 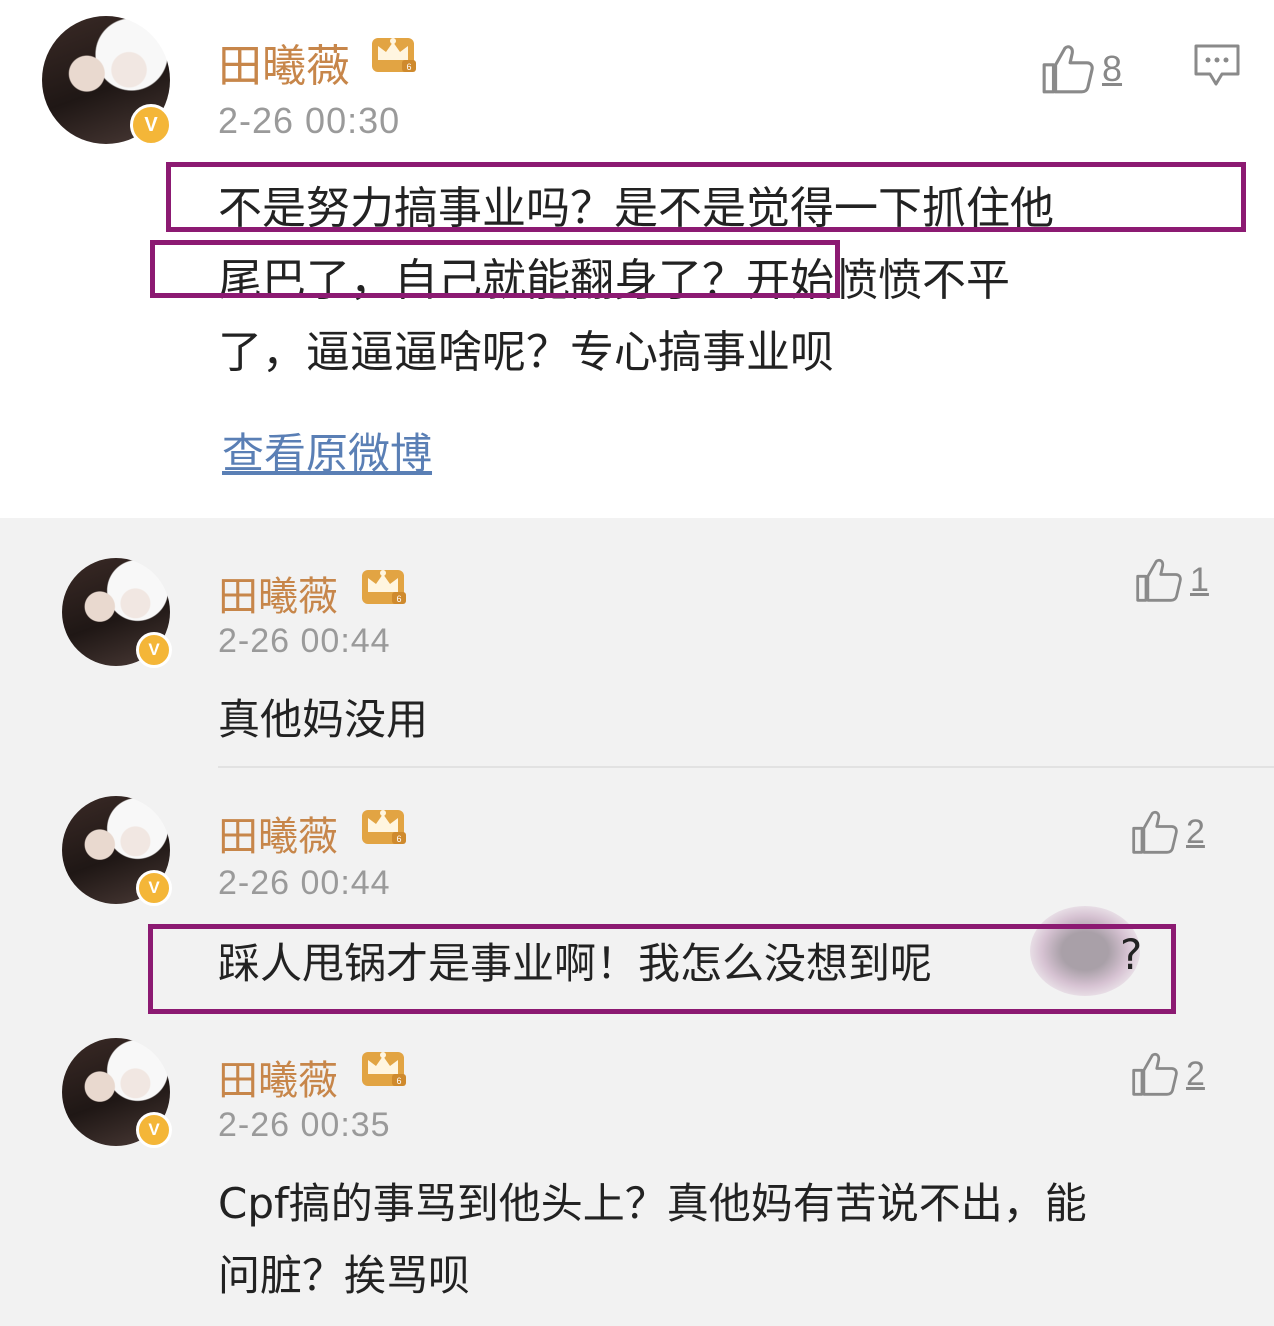 What do you see at coordinates (746, 767) in the screenshot?
I see `divider` at bounding box center [746, 767].